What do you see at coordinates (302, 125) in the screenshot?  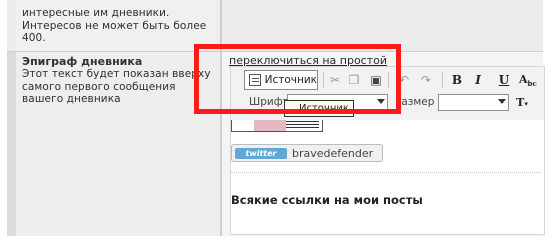 I see `table-cell-lines` at bounding box center [302, 125].